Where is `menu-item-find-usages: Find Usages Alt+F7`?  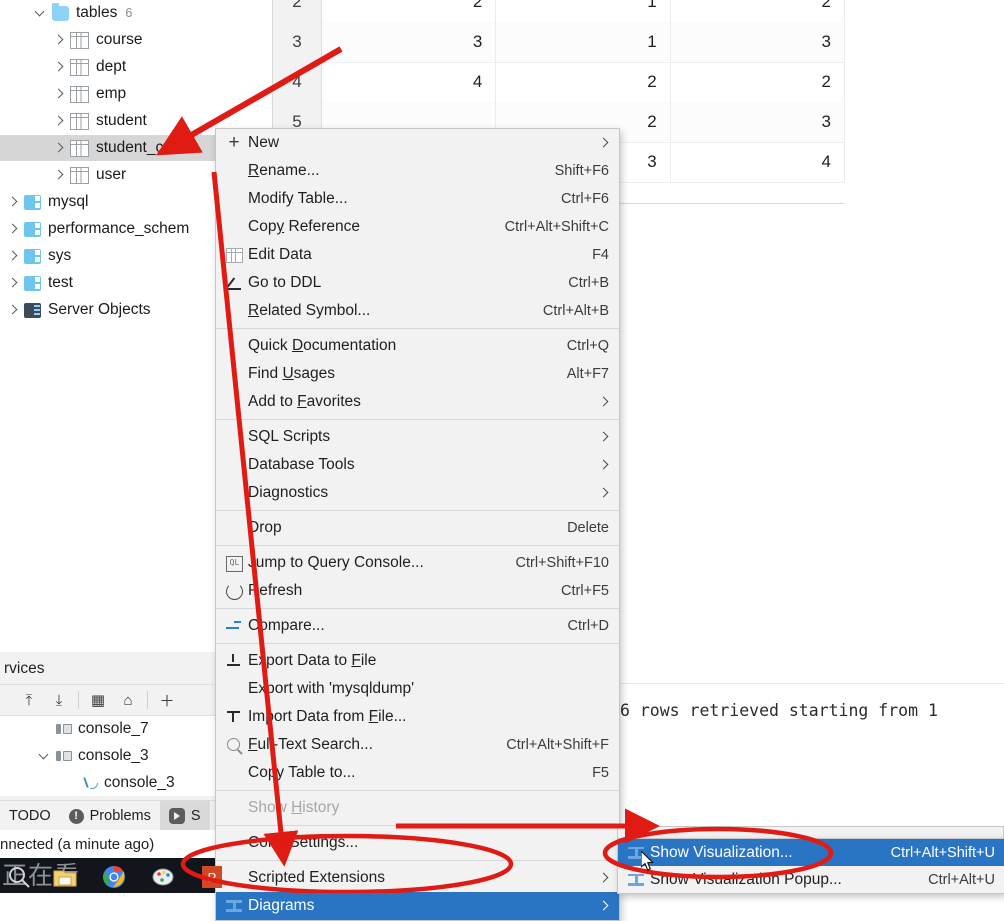
menu-item-find-usages: Find Usages Alt+F7 is located at coordinates (417, 374).